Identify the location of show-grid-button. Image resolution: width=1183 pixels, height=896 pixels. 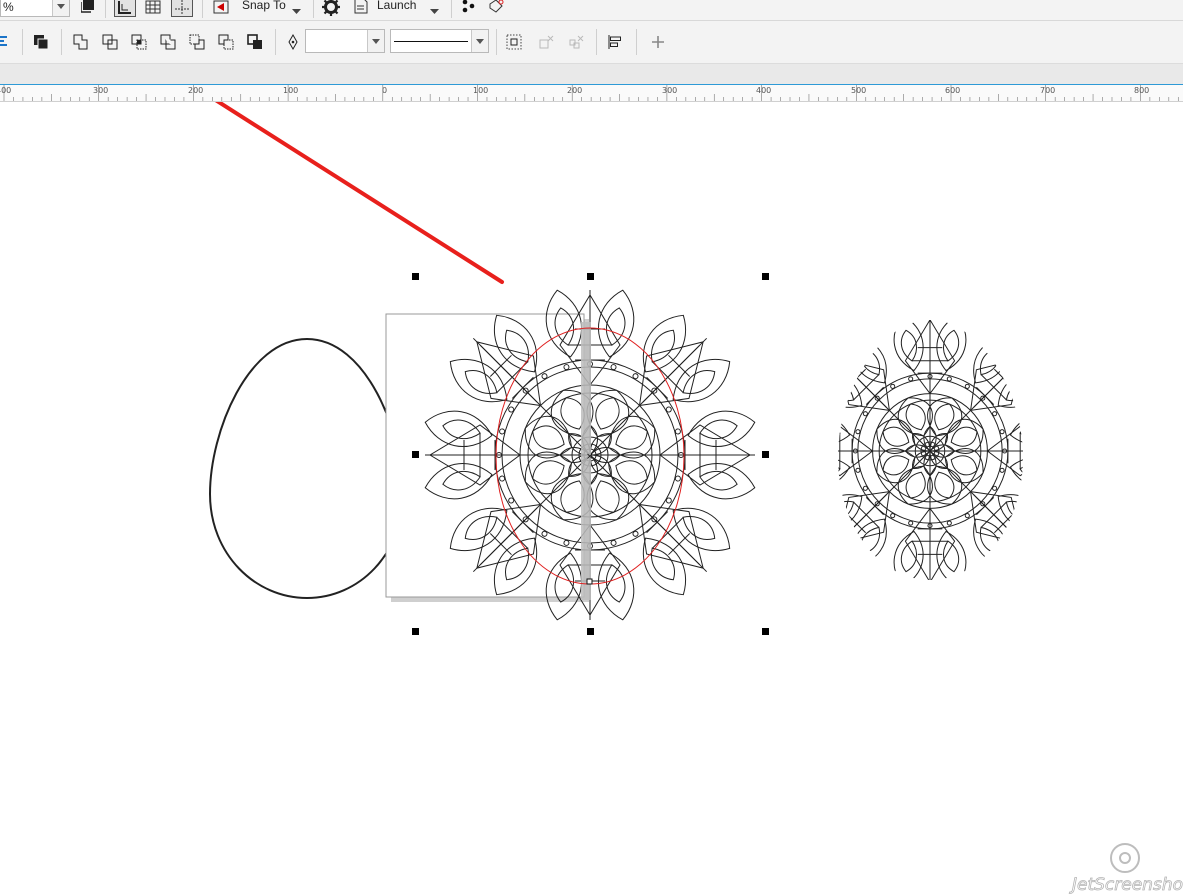
(153, 8).